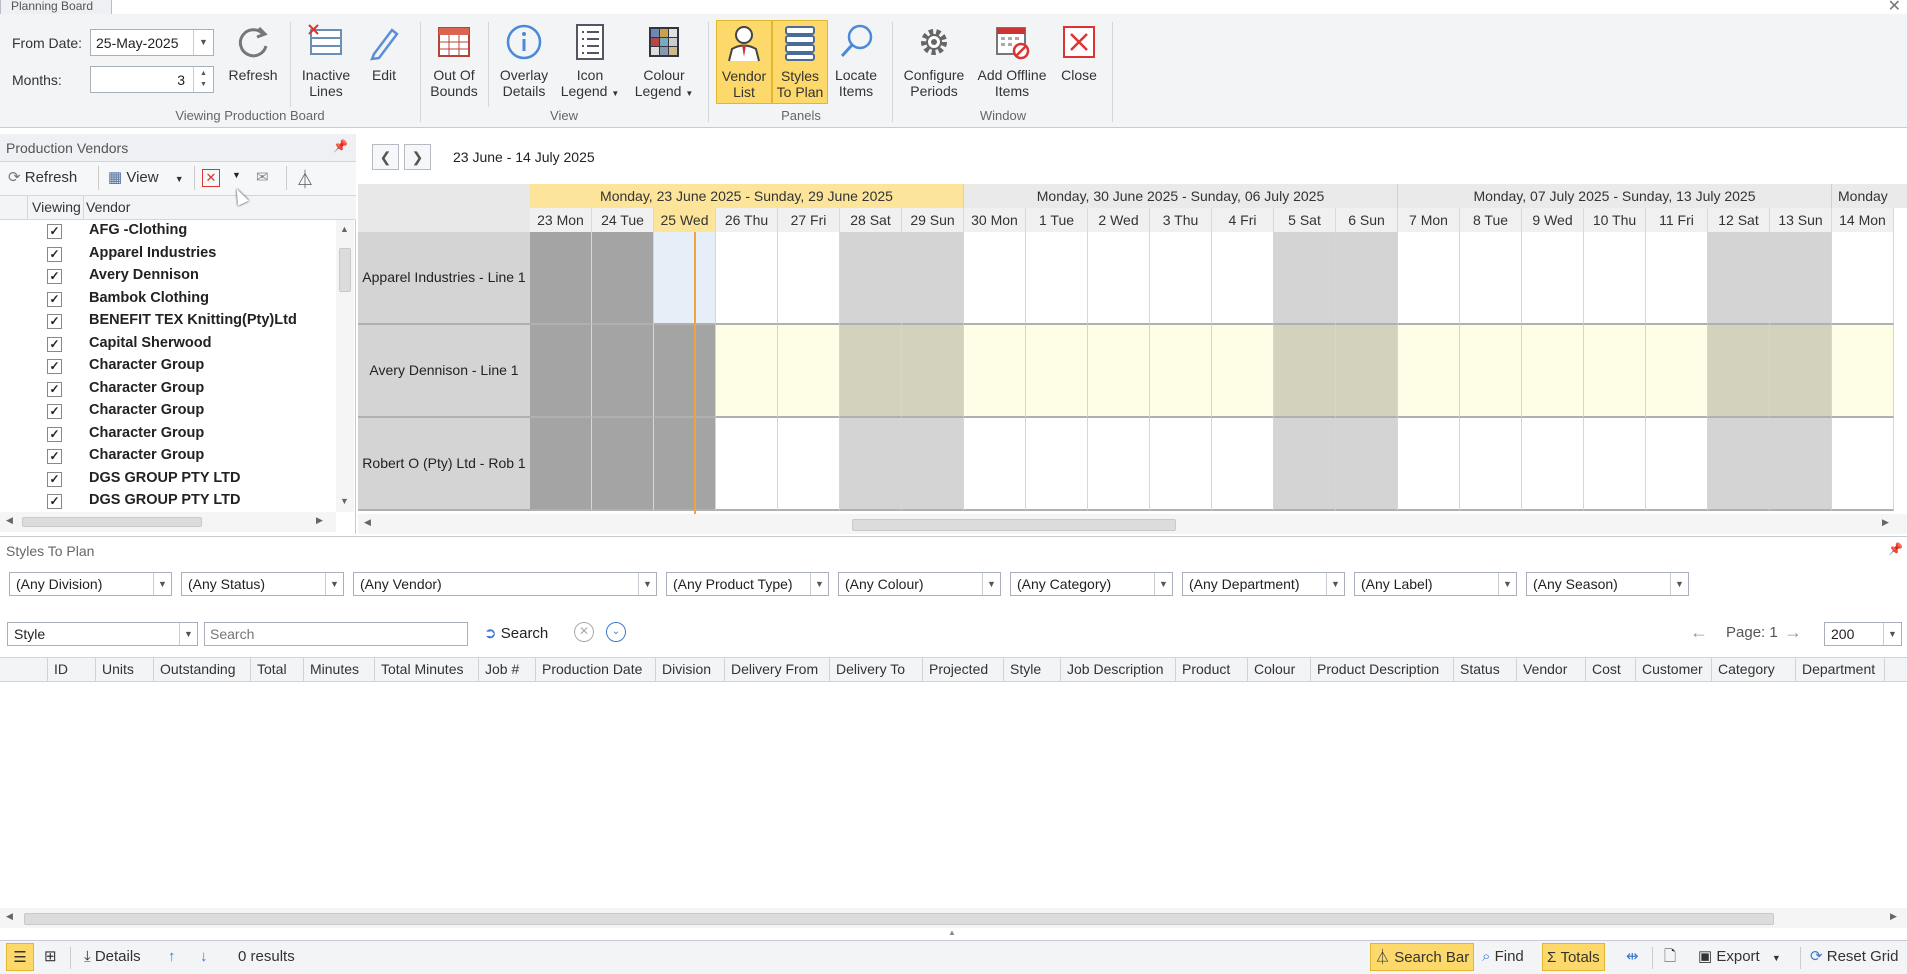  What do you see at coordinates (963, 669) in the screenshot?
I see `grid-column-header: Projected` at bounding box center [963, 669].